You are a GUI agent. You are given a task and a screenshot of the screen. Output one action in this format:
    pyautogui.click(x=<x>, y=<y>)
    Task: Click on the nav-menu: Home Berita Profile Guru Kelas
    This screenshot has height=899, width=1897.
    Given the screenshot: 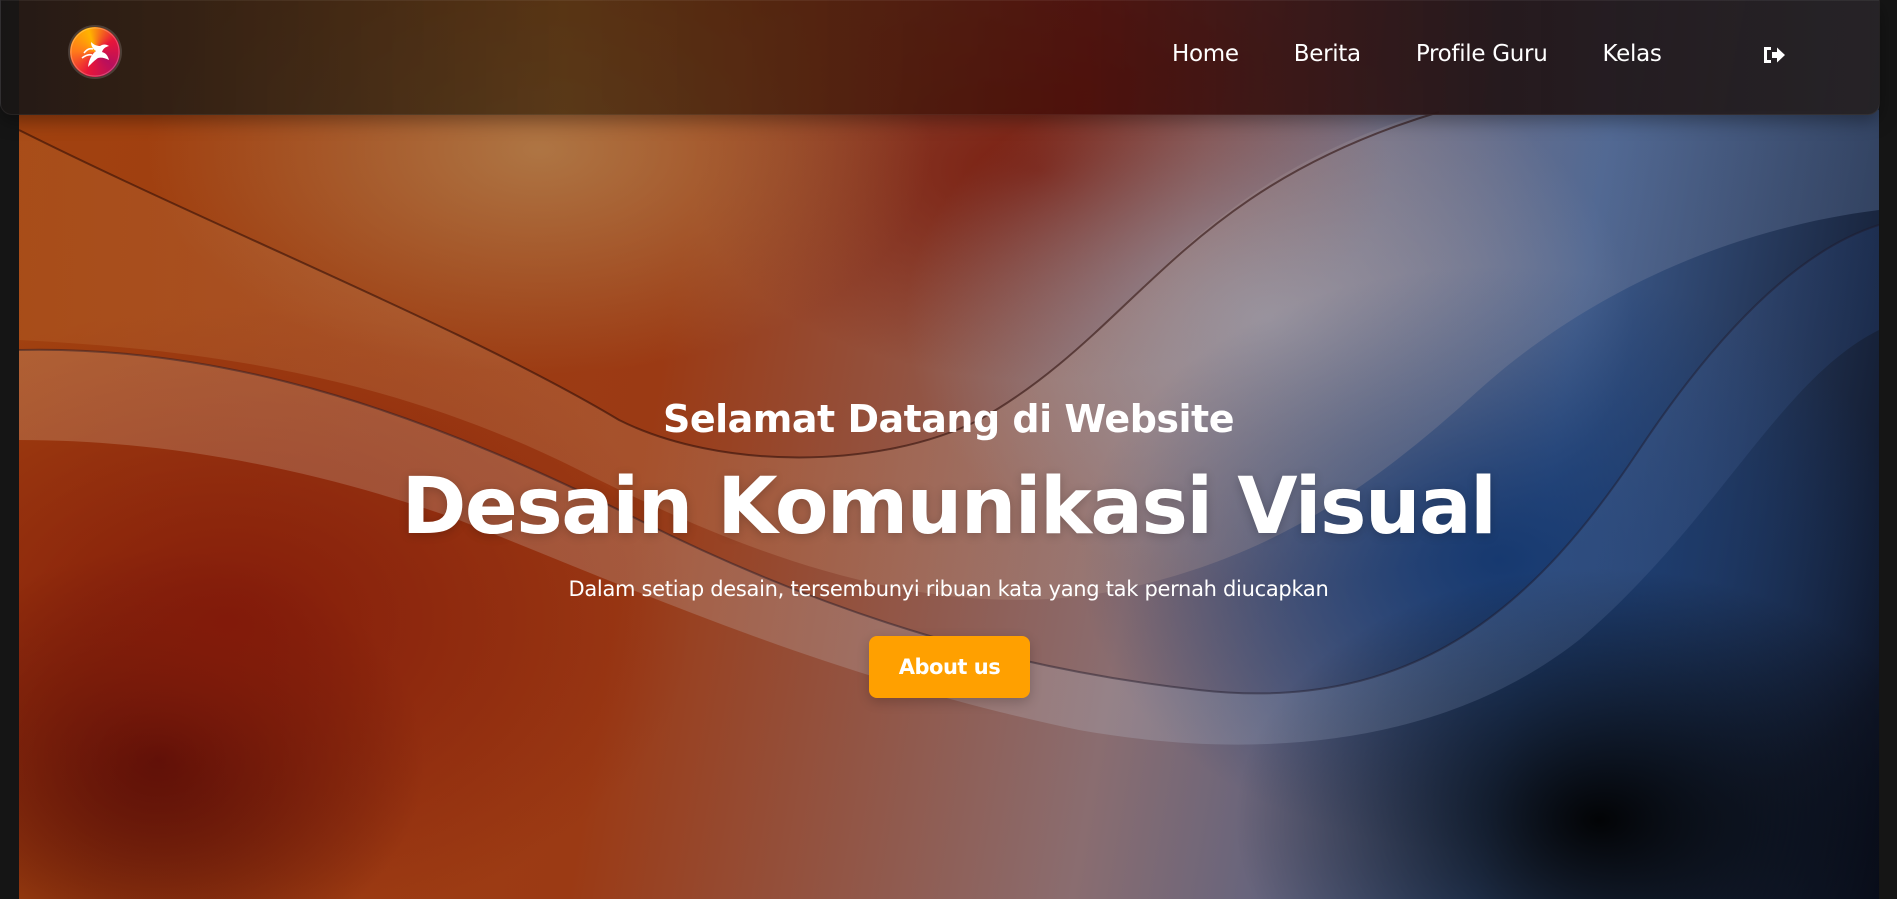 What is the action you would take?
    pyautogui.click(x=1417, y=54)
    